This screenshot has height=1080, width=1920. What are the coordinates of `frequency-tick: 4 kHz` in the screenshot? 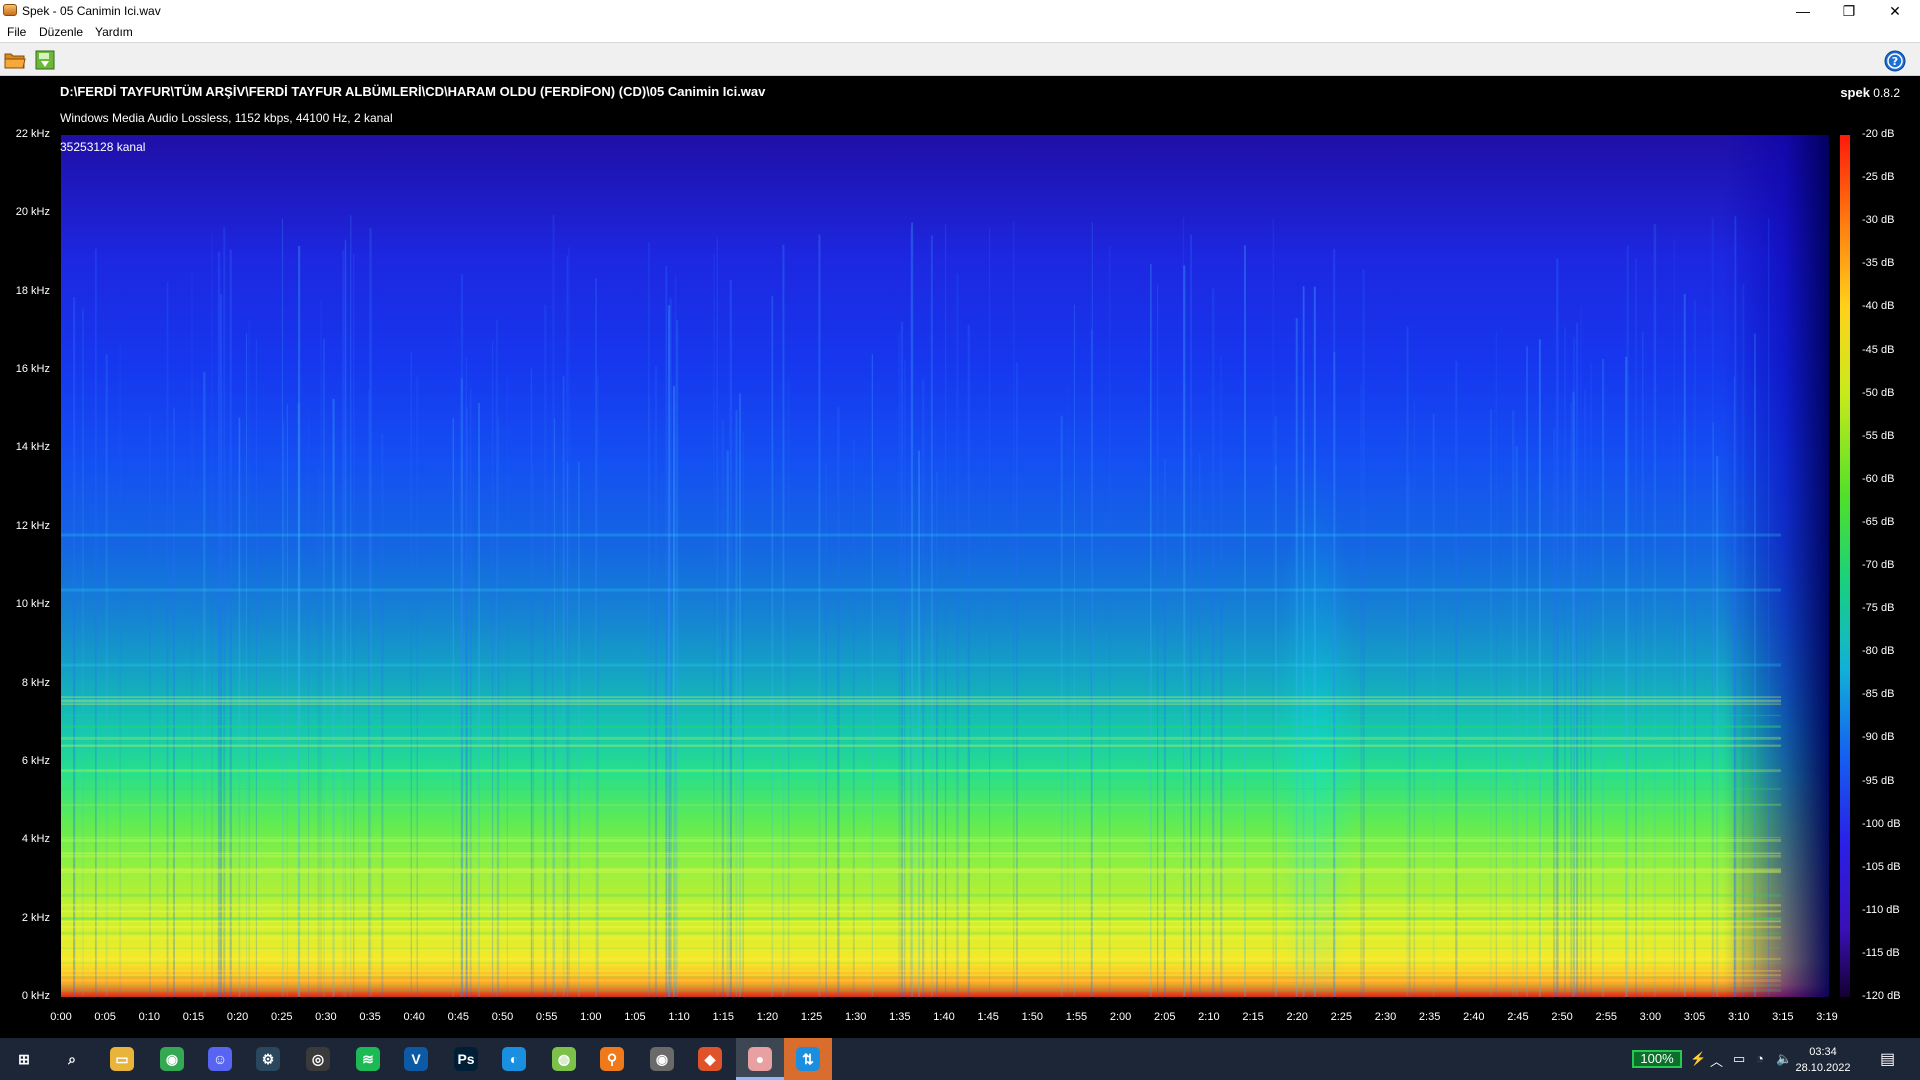 It's located at (35, 839).